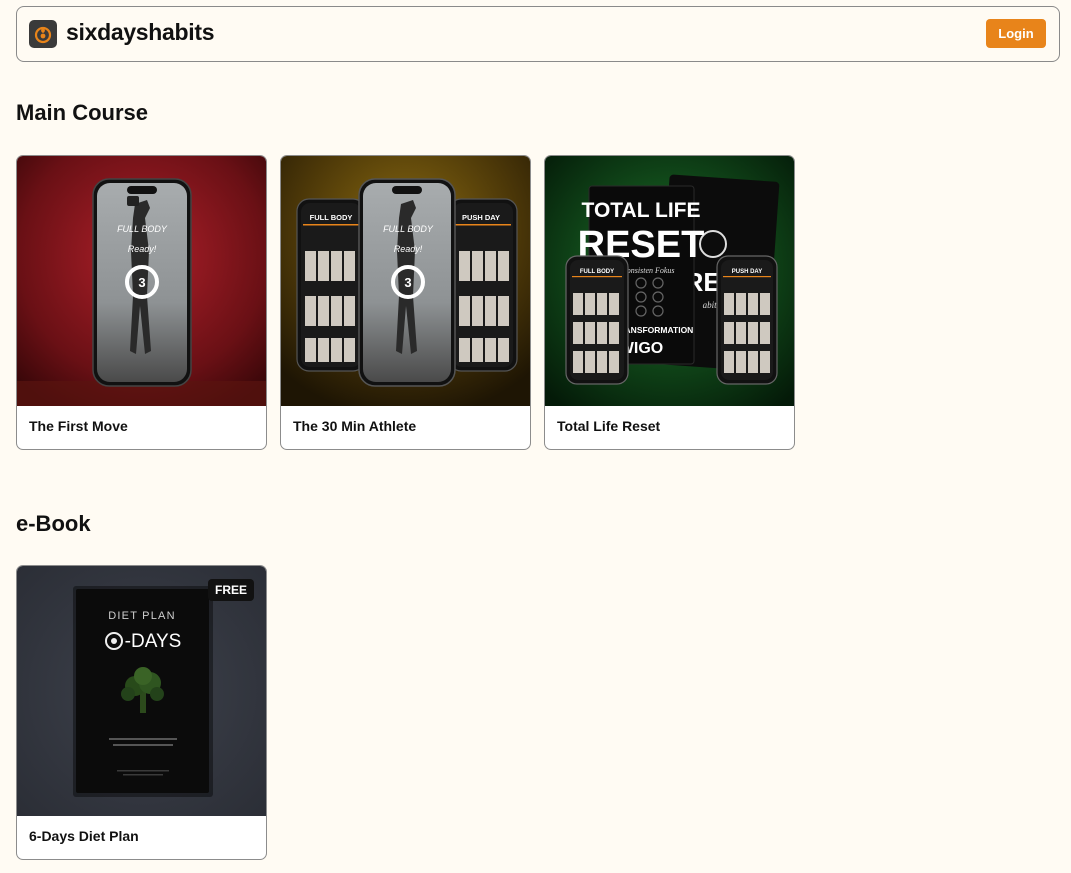  I want to click on top-navbar: sixdayshabits Login, so click(538, 34).